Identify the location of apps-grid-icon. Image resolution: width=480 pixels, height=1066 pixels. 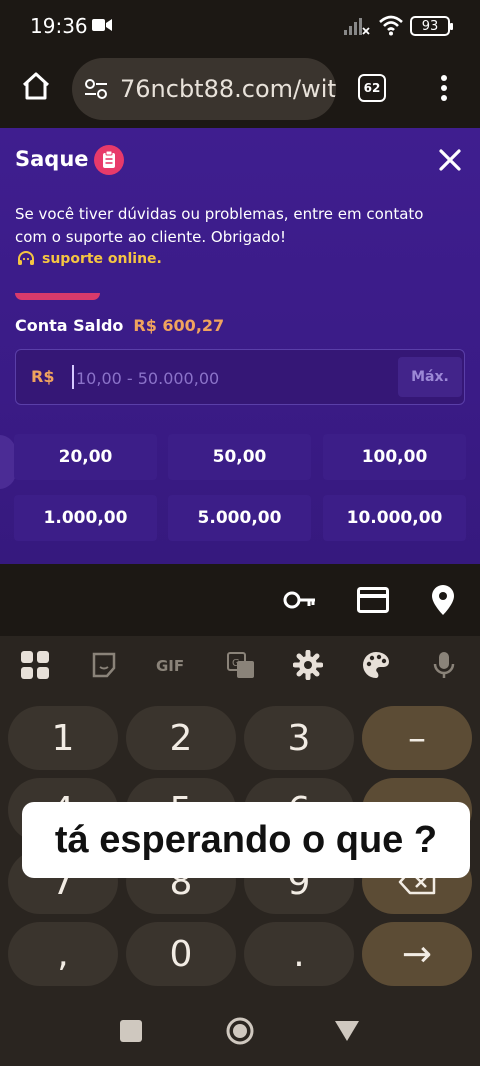
(35, 665).